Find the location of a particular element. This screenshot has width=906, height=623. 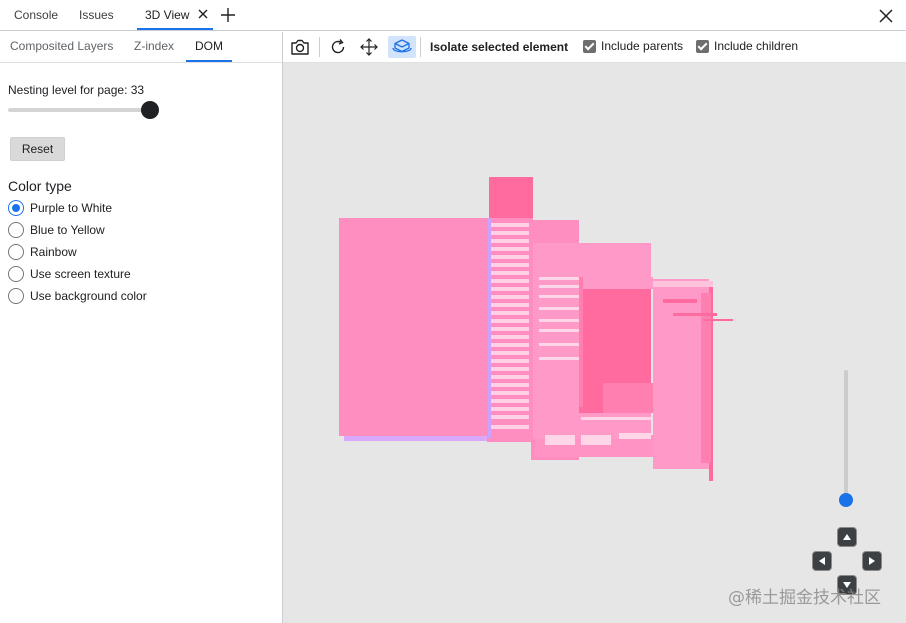

reset-view-button is located at coordinates (338, 47).